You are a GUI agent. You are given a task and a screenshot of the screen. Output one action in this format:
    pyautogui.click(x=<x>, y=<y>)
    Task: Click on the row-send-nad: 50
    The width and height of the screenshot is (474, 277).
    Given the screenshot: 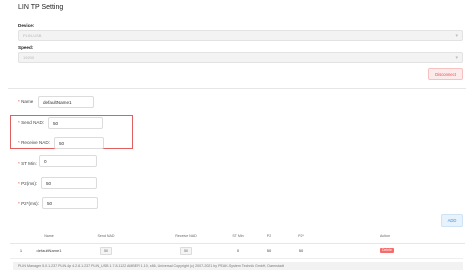 What is the action you would take?
    pyautogui.click(x=106, y=251)
    